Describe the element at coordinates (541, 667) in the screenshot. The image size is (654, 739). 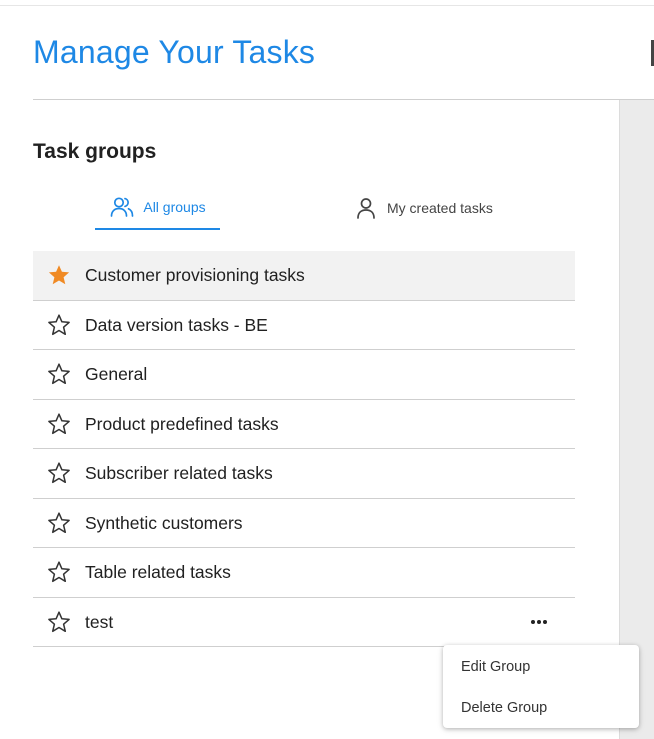
I see `edit-group-menu-item: Edit Group` at that location.